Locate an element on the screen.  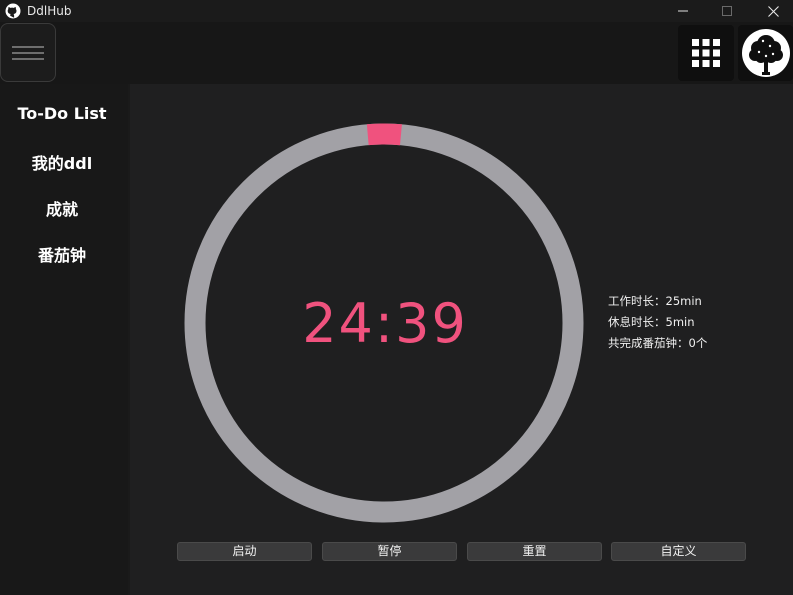
apps-button is located at coordinates (706, 53).